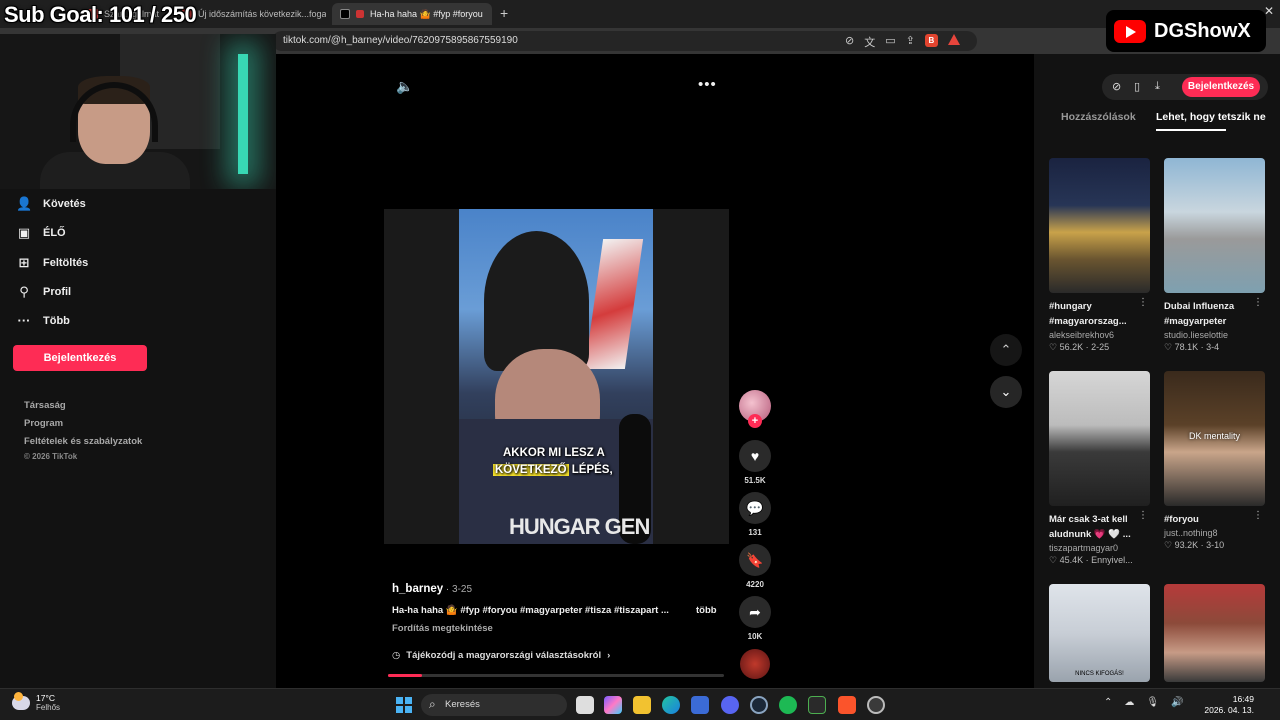 Image resolution: width=1280 pixels, height=720 pixels. What do you see at coordinates (671, 705) in the screenshot?
I see `edge-icon` at bounding box center [671, 705].